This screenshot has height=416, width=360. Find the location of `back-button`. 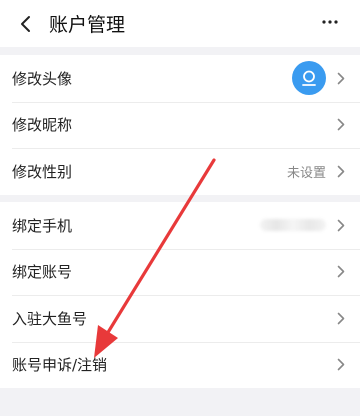

back-button is located at coordinates (25, 23).